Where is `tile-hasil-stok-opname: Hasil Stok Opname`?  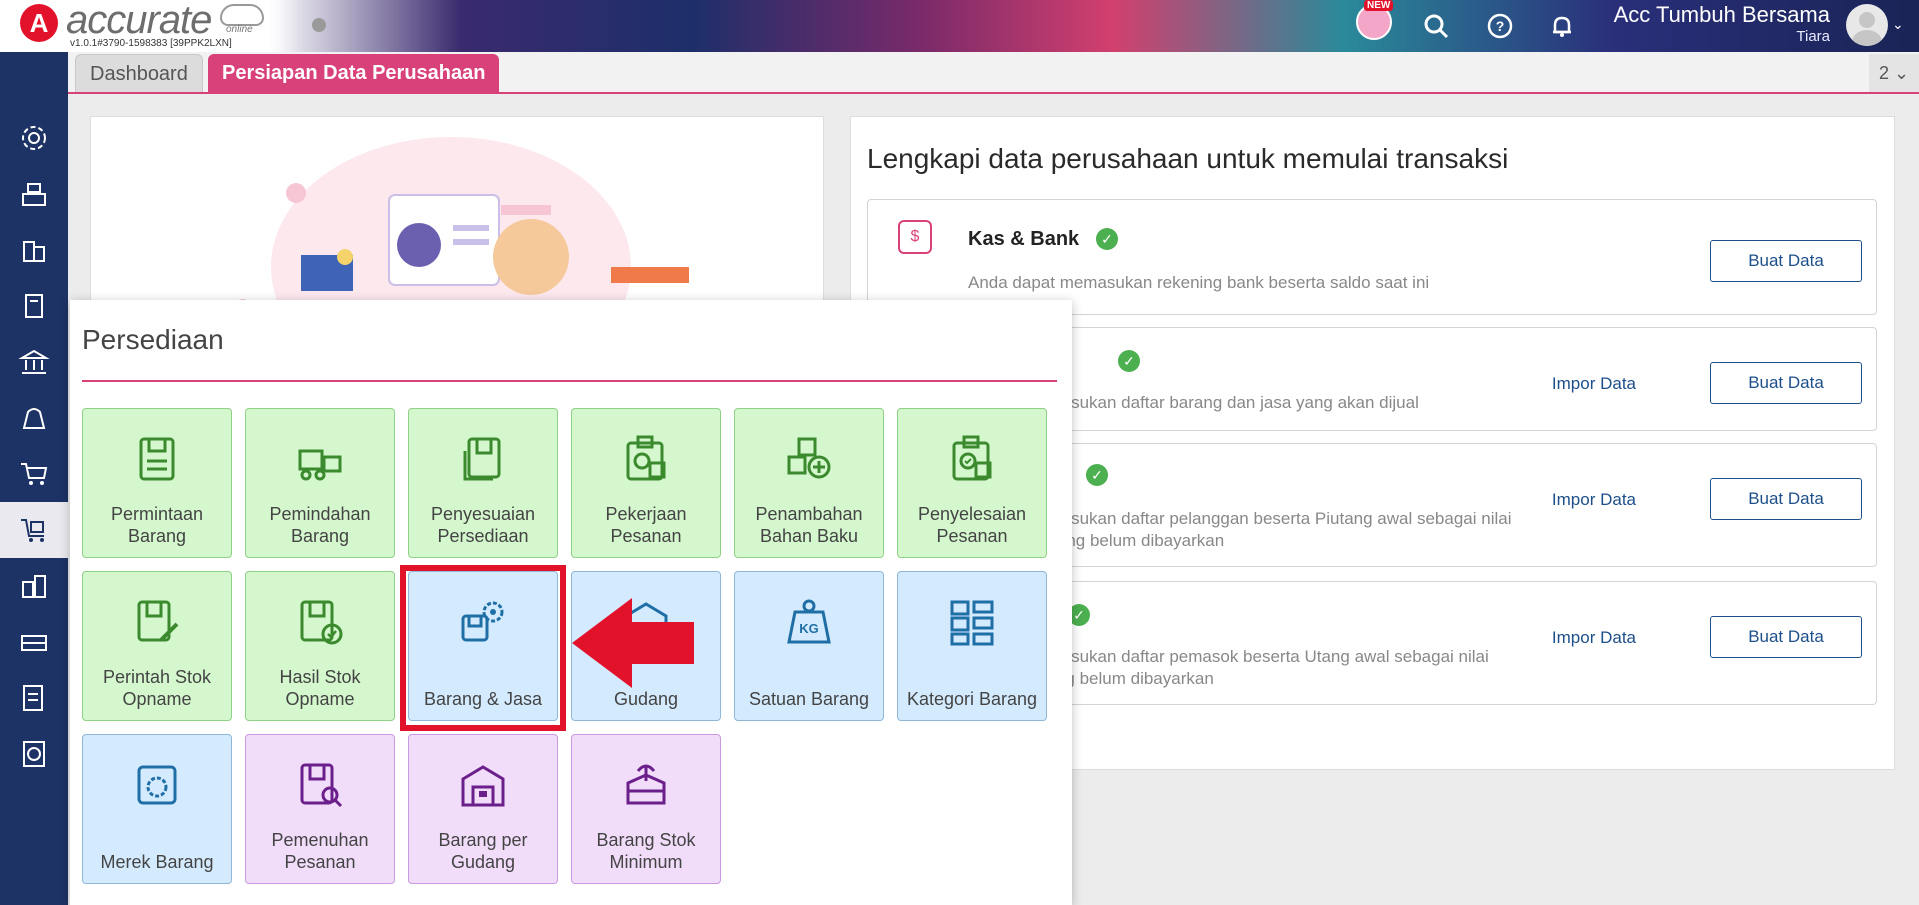
tile-hasil-stok-opname: Hasil Stok Opname is located at coordinates (320, 646).